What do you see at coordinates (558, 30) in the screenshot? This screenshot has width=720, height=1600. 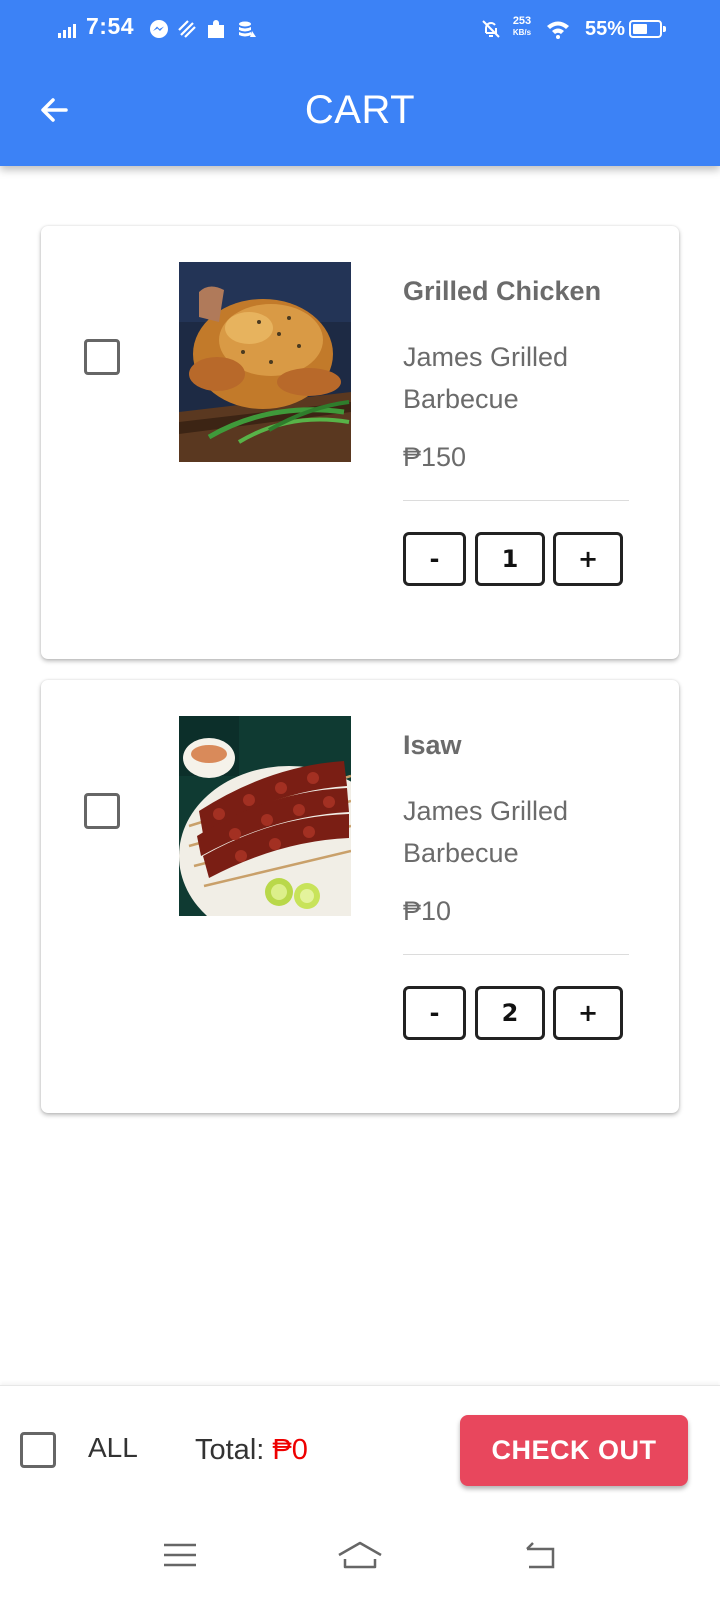 I see `wifi-icon` at bounding box center [558, 30].